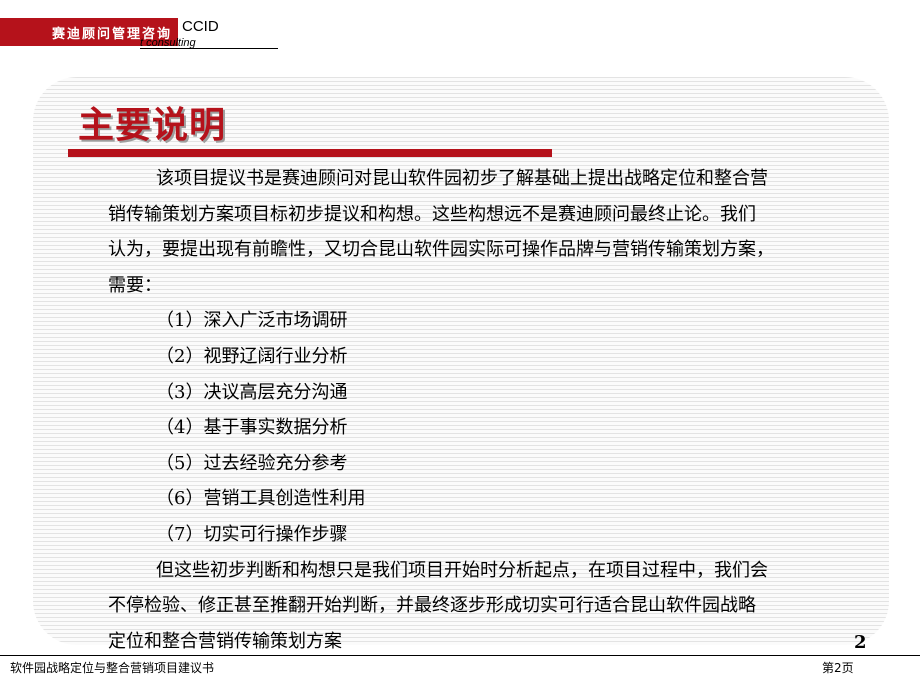 The height and width of the screenshot is (690, 920). Describe the element at coordinates (460, 655) in the screenshot. I see `footer-divider` at that location.